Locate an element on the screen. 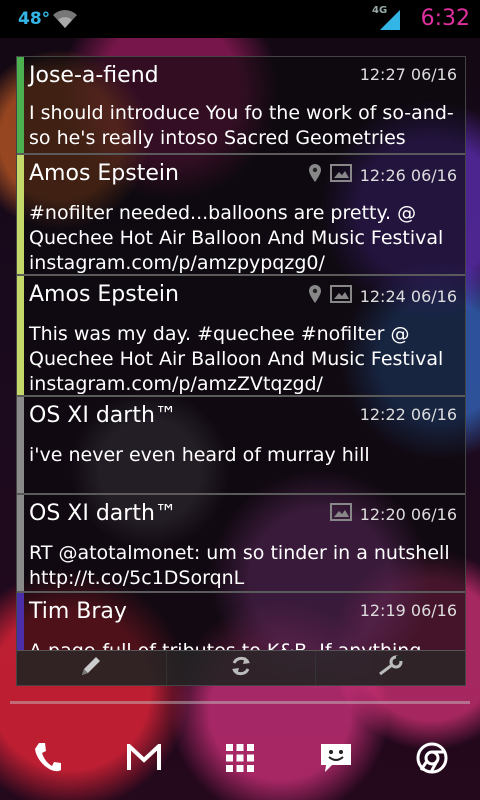  tweet-timestamp: 12:22 06/16 is located at coordinates (408, 414).